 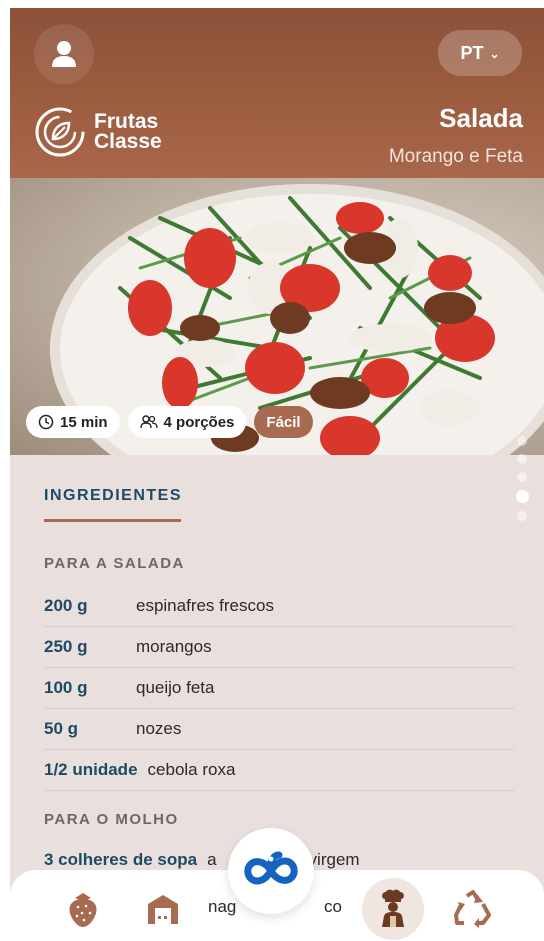 What do you see at coordinates (455, 156) in the screenshot?
I see `recipe-subtitle: Morango e Feta` at bounding box center [455, 156].